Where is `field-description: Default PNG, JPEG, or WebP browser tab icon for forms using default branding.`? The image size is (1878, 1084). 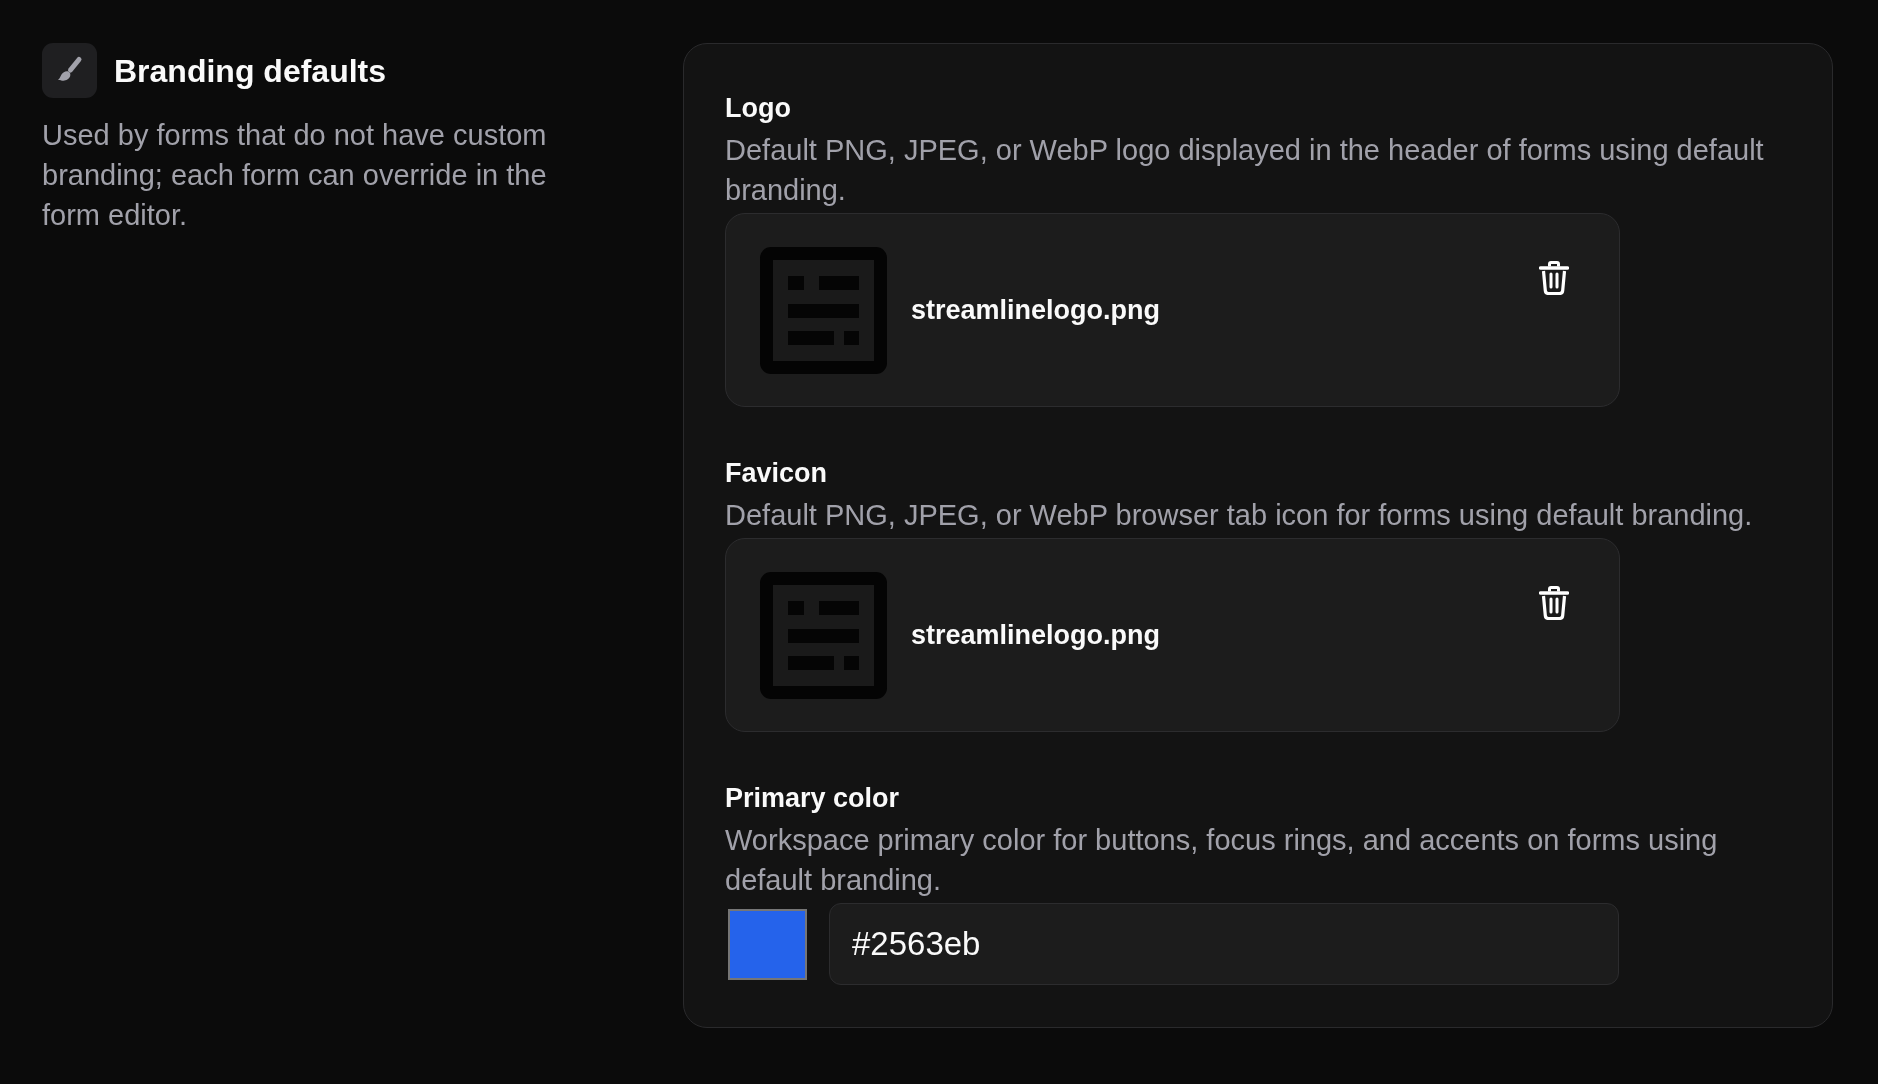 field-description: Default PNG, JPEG, or WebP browser tab icon for forms using default branding. is located at coordinates (1239, 515).